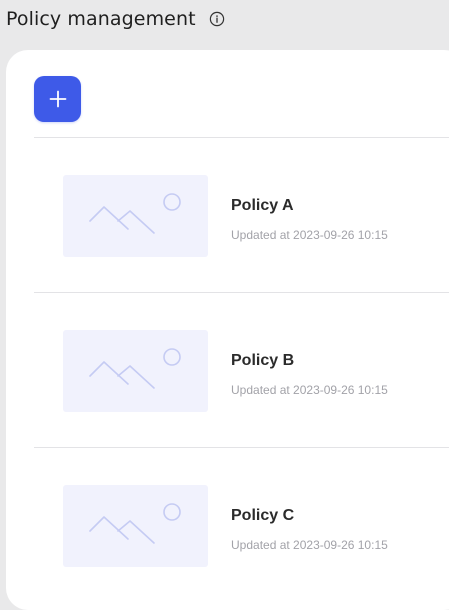 This screenshot has width=449, height=610. Describe the element at coordinates (263, 515) in the screenshot. I see `policy-name: Policy C` at that location.